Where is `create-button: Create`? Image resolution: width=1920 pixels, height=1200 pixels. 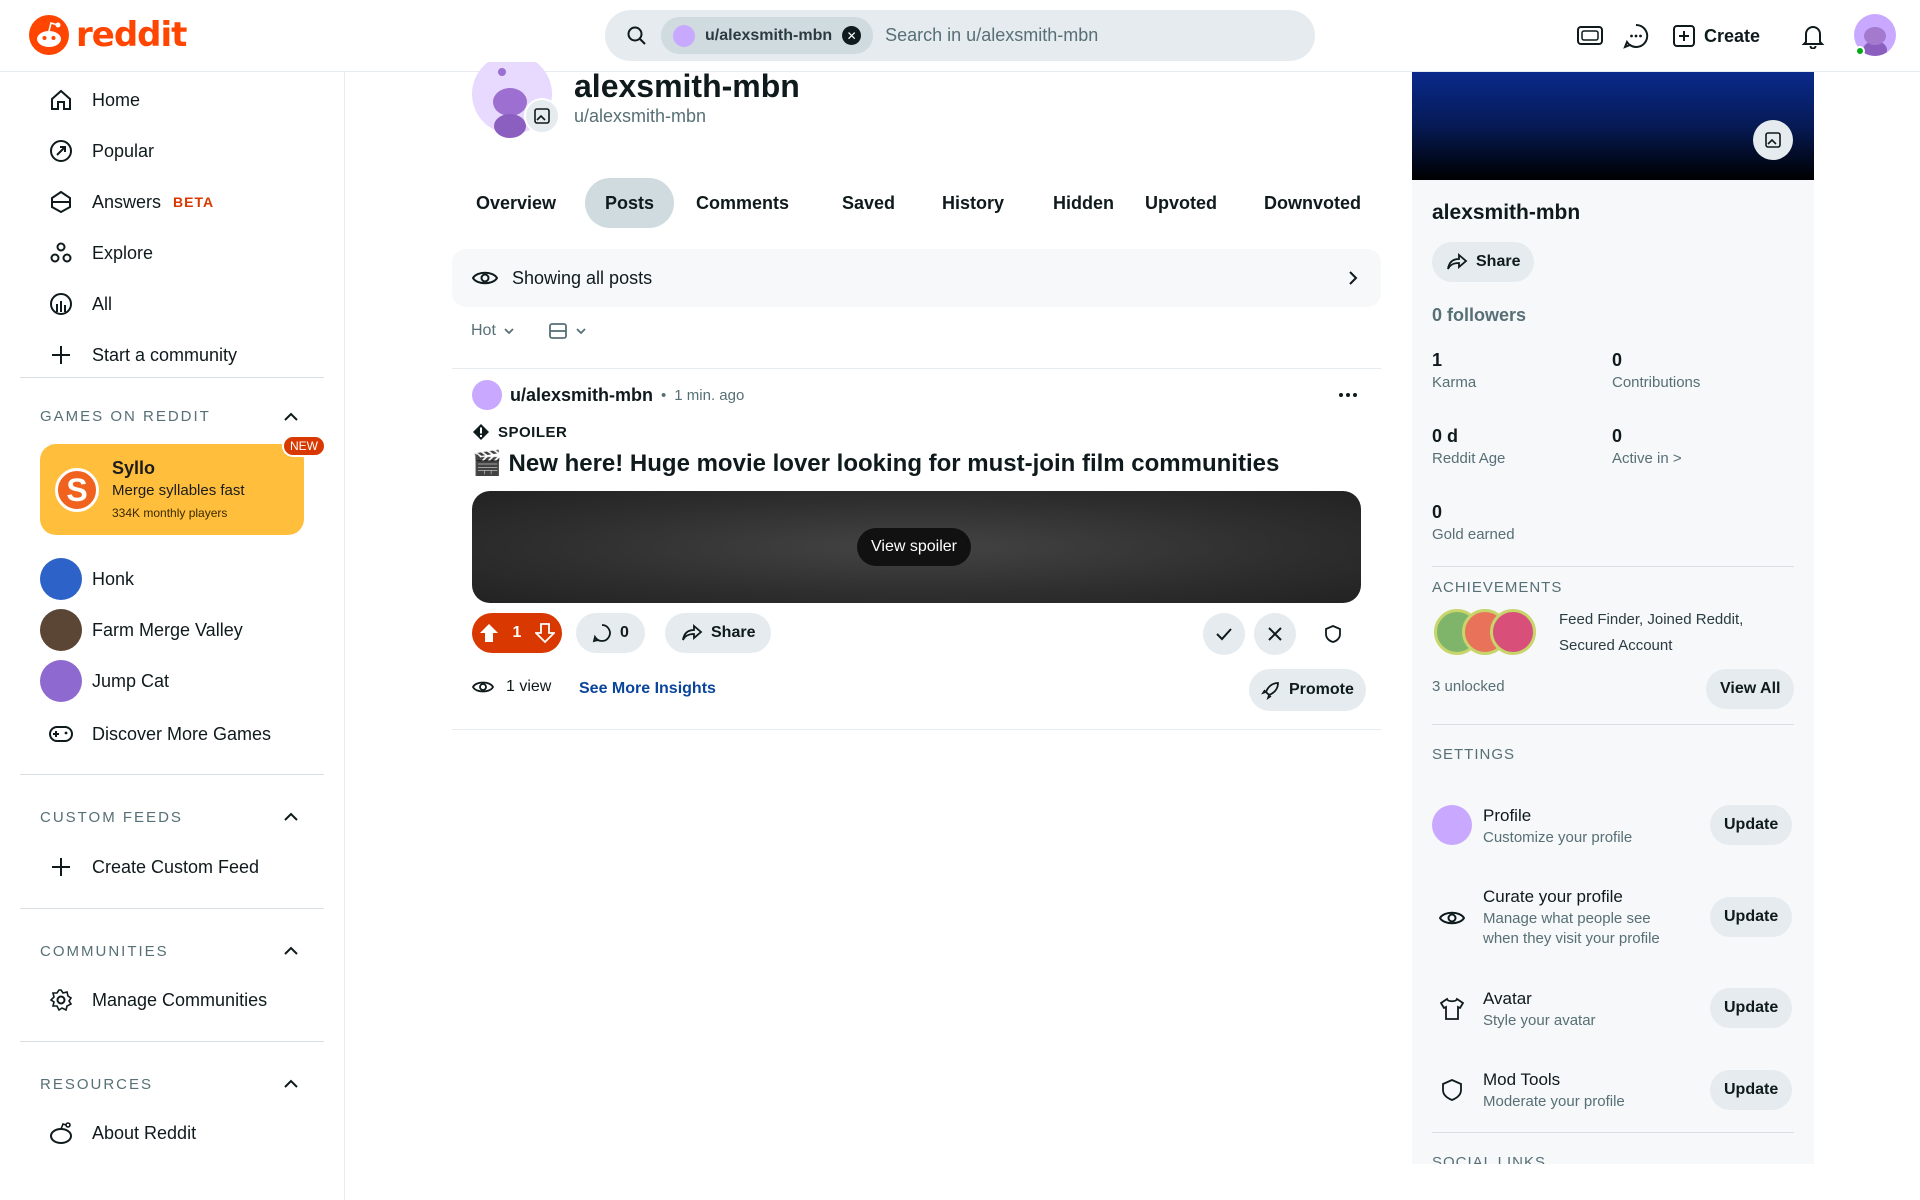
create-button: Create is located at coordinates (1716, 36).